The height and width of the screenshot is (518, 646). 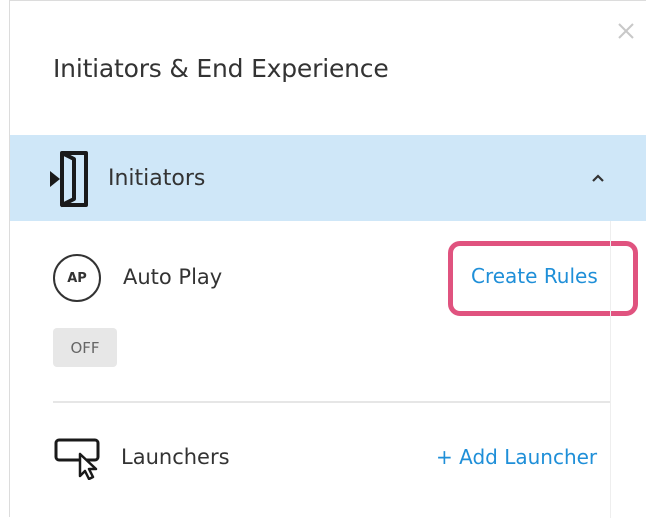 I want to click on door-enter-icon, so click(x=69, y=179).